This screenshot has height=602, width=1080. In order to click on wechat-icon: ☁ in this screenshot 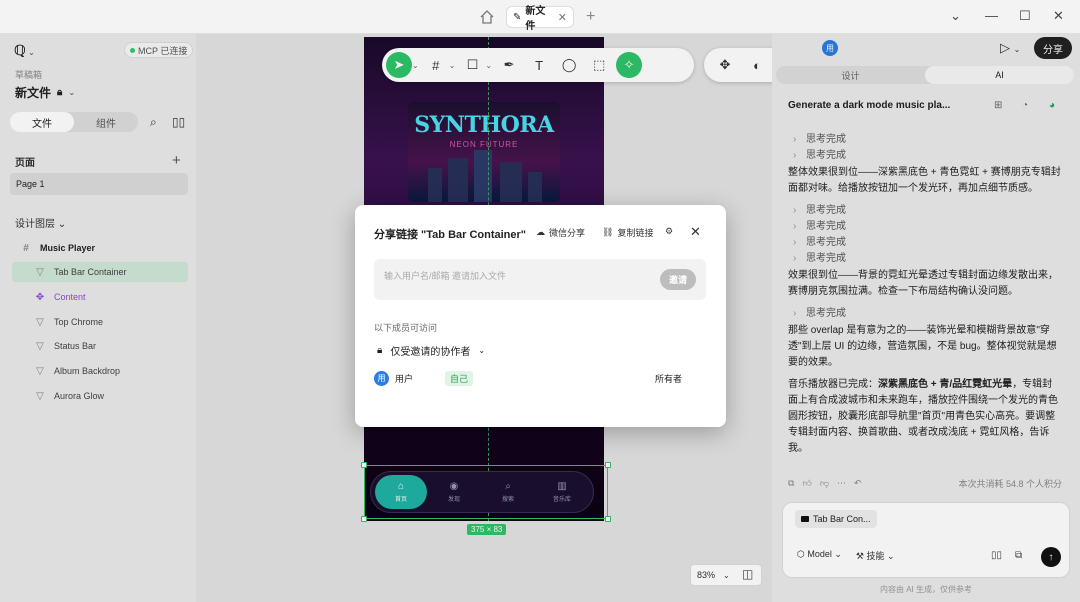, I will do `click(540, 232)`.